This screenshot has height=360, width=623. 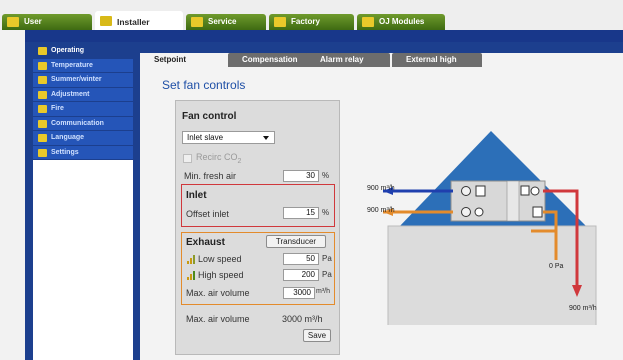 What do you see at coordinates (83, 152) in the screenshot?
I see `sidebar-item-settings: Settings` at bounding box center [83, 152].